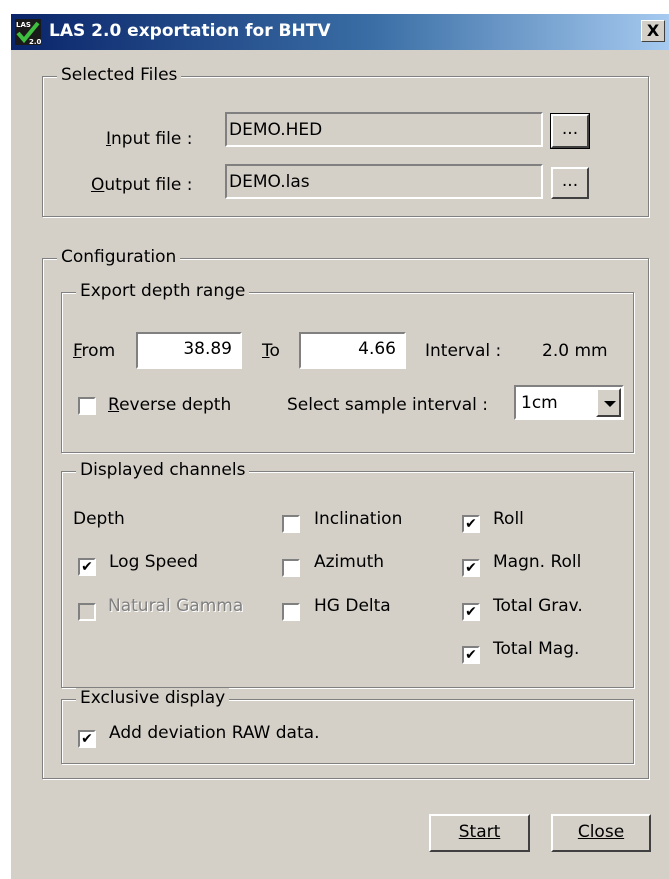  What do you see at coordinates (575, 351) in the screenshot?
I see `interval-value: 2.0 mm` at bounding box center [575, 351].